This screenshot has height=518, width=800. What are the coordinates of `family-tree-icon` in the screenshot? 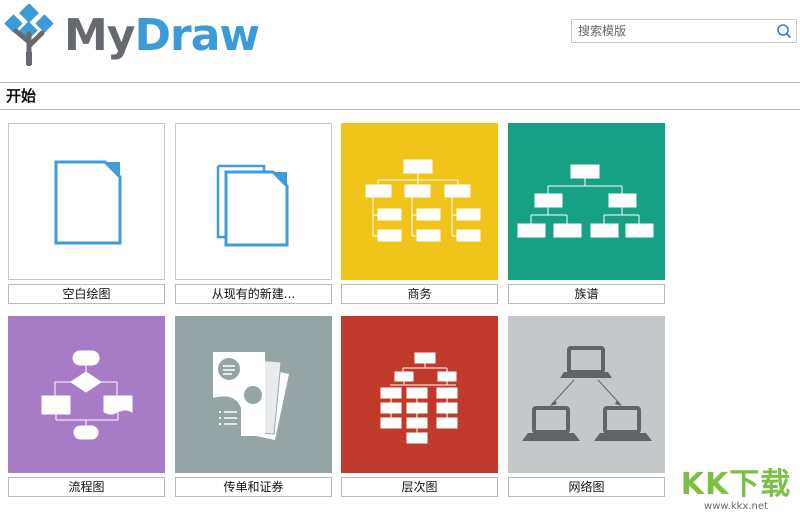 It's located at (585, 201).